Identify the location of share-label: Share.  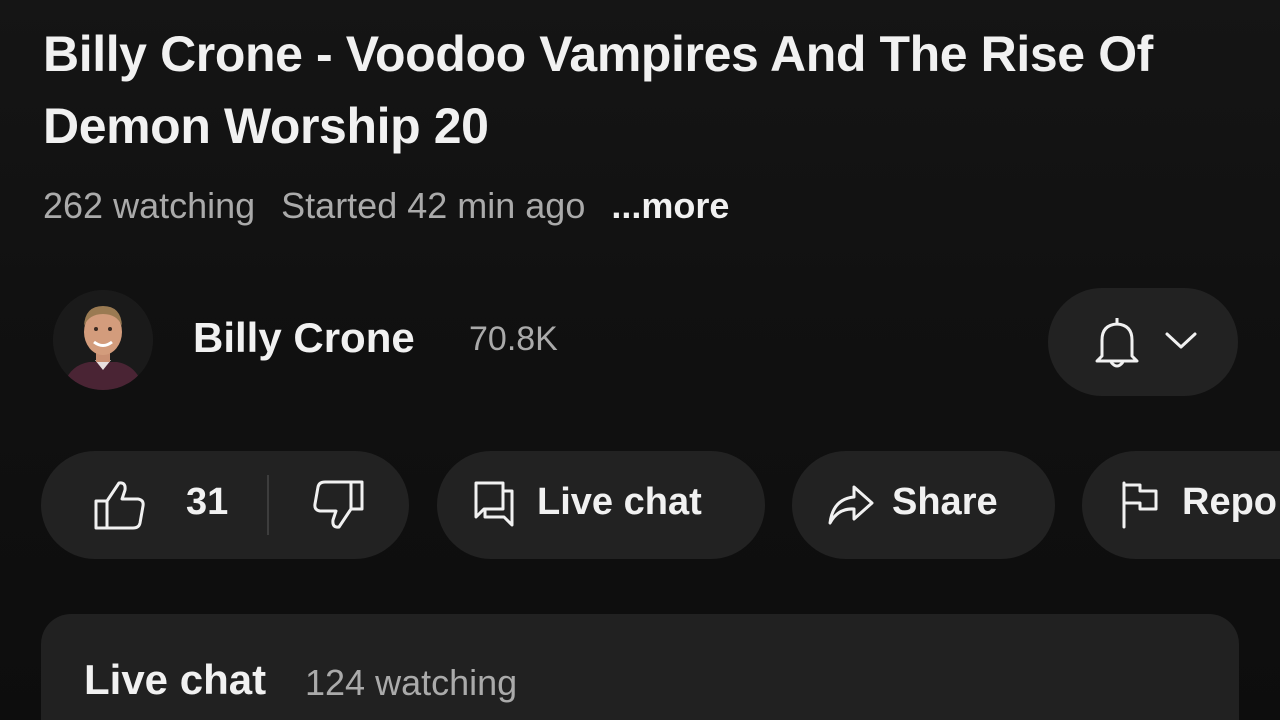
(945, 502).